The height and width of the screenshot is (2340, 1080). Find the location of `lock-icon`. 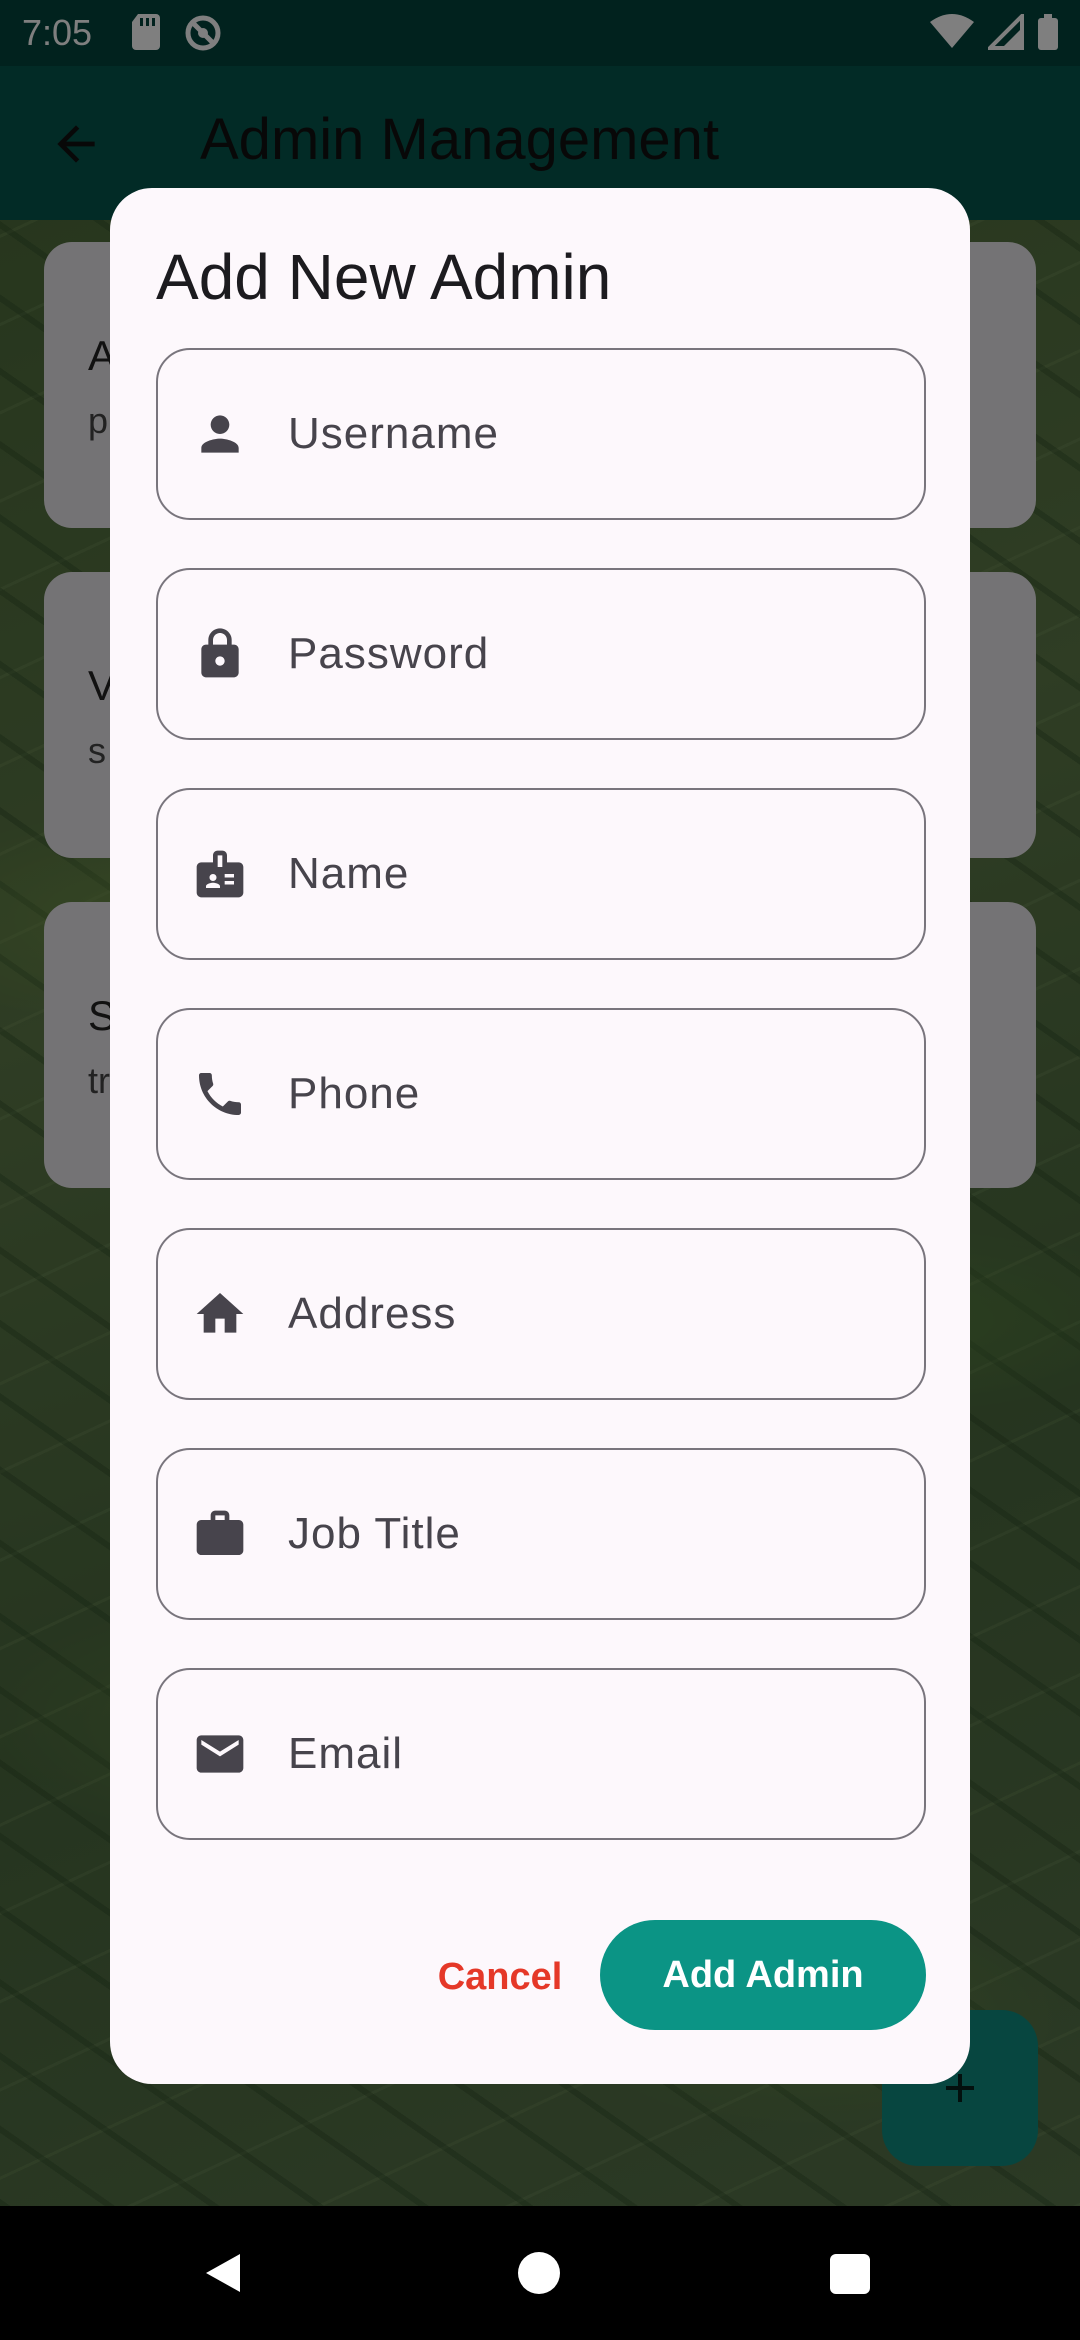

lock-icon is located at coordinates (220, 653).